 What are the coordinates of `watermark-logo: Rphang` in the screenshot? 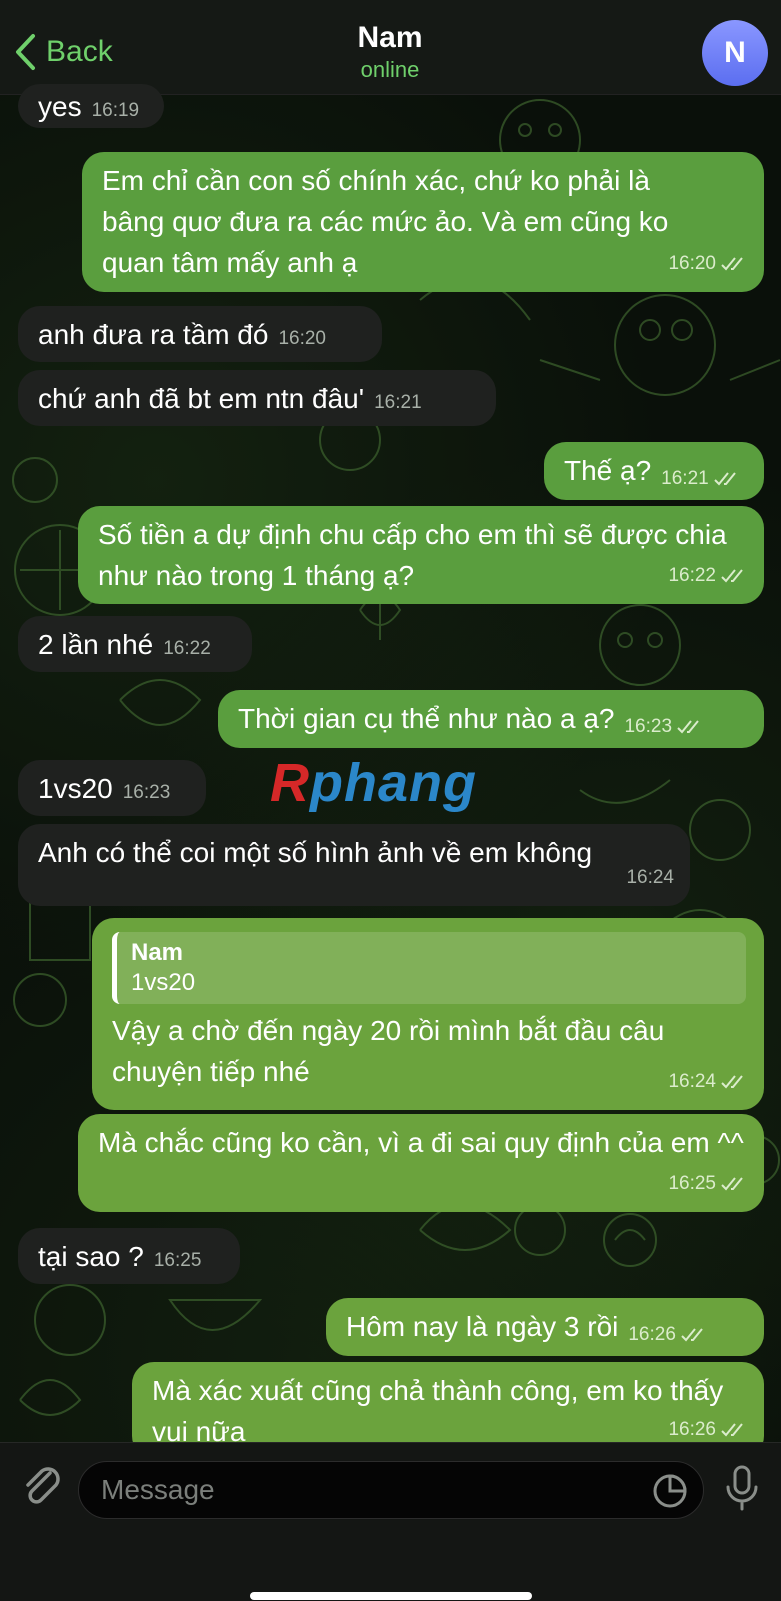 It's located at (373, 783).